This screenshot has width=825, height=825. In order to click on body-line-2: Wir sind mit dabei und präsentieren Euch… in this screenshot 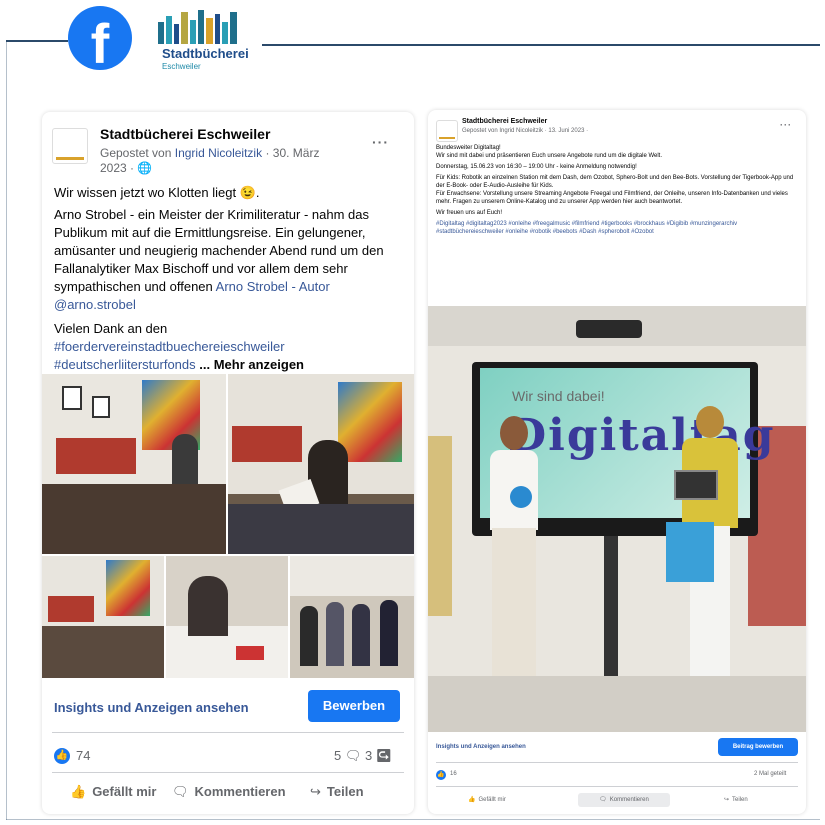, I will do `click(549, 156)`.